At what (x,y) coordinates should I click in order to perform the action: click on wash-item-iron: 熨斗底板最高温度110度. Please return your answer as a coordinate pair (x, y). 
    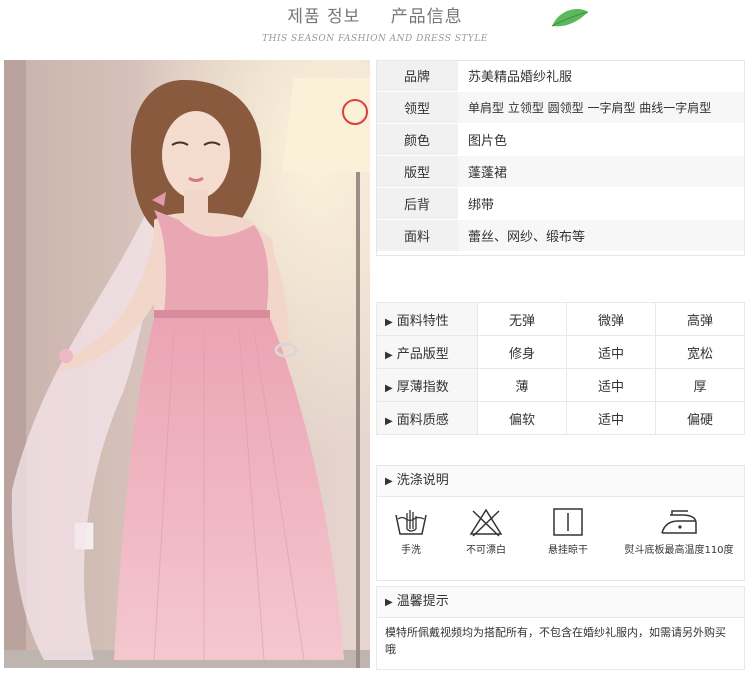
    Looking at the image, I should click on (679, 531).